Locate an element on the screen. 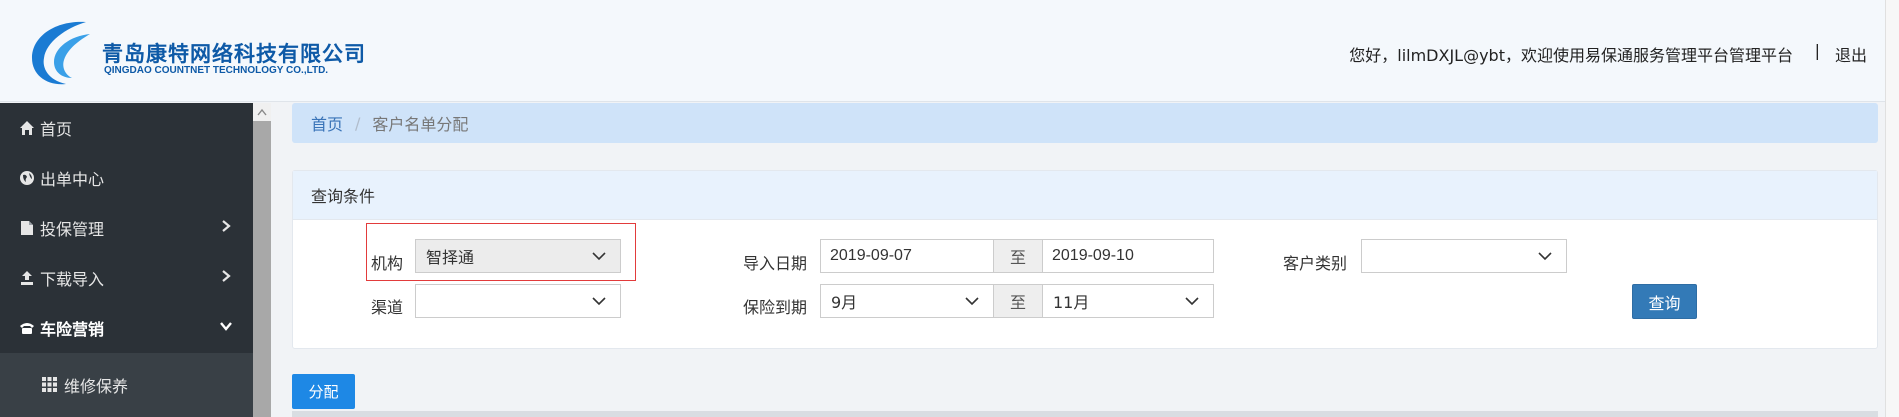 This screenshot has width=1899, height=417. breadcrumb-home-link: 首页 is located at coordinates (327, 123).